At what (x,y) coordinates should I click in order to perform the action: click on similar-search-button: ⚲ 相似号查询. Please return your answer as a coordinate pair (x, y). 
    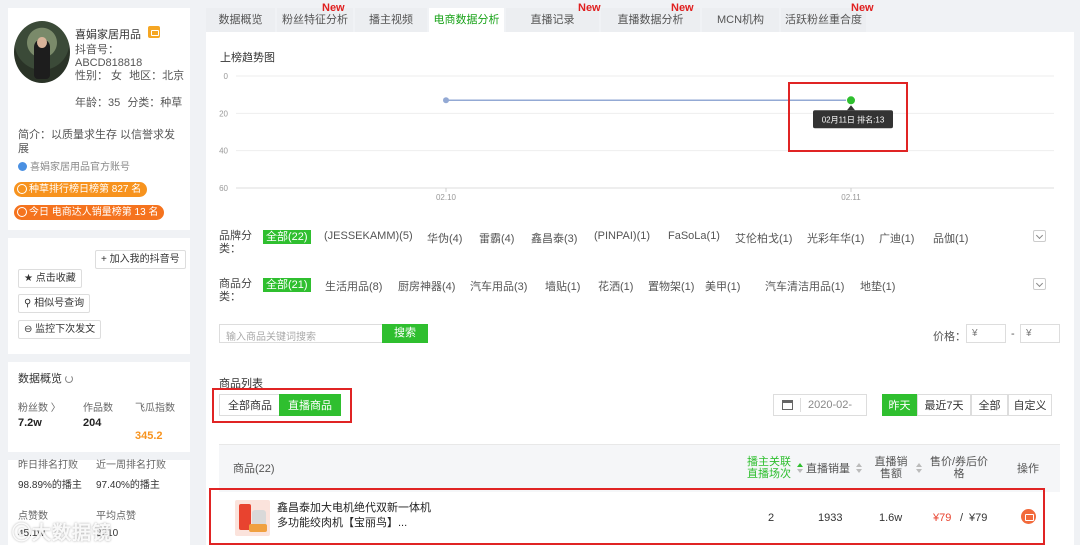
    Looking at the image, I should click on (54, 303).